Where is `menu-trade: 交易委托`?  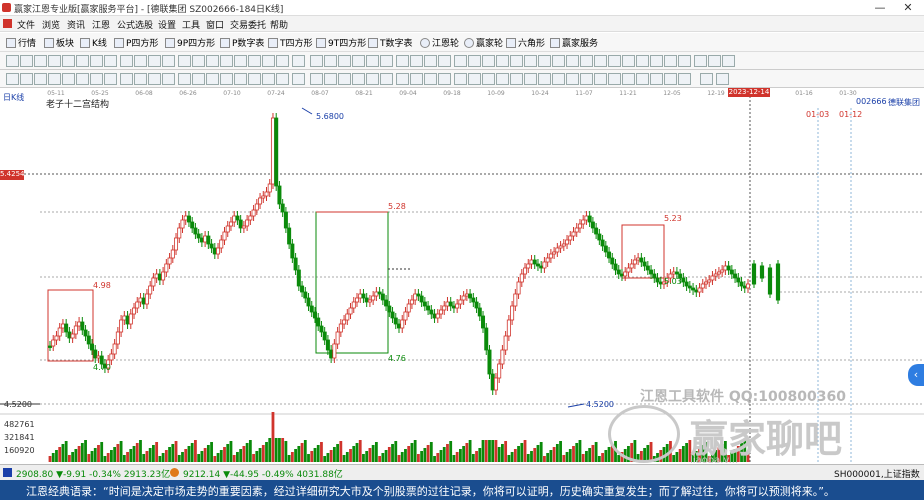 menu-trade: 交易委托 is located at coordinates (248, 24).